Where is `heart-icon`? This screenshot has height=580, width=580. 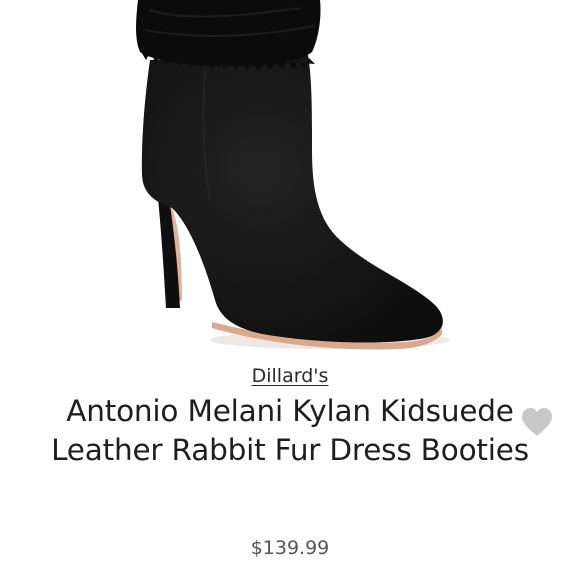
heart-icon is located at coordinates (537, 422).